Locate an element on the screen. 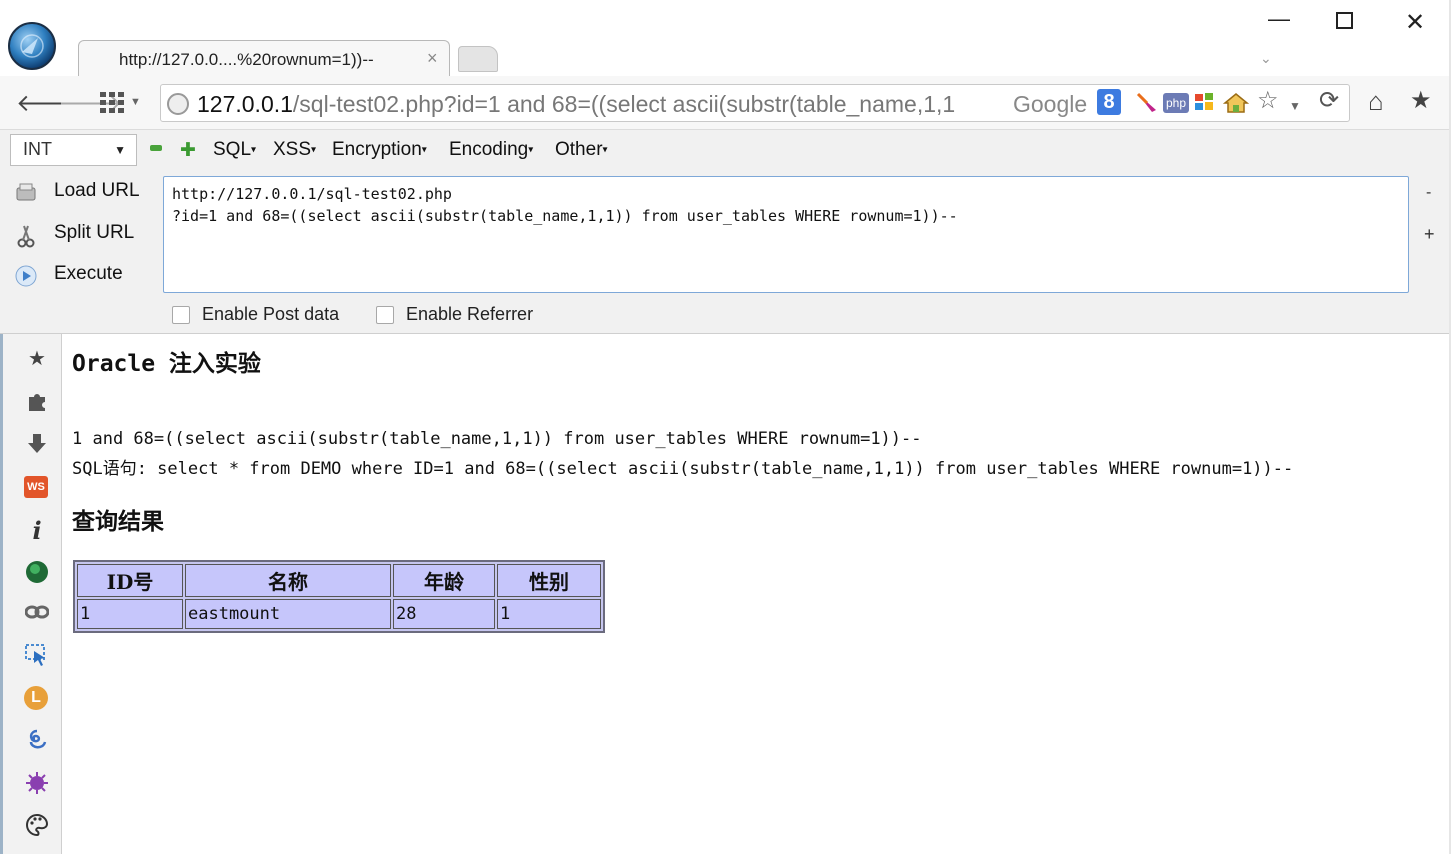 The height and width of the screenshot is (854, 1451). download-icon is located at coordinates (37, 445).